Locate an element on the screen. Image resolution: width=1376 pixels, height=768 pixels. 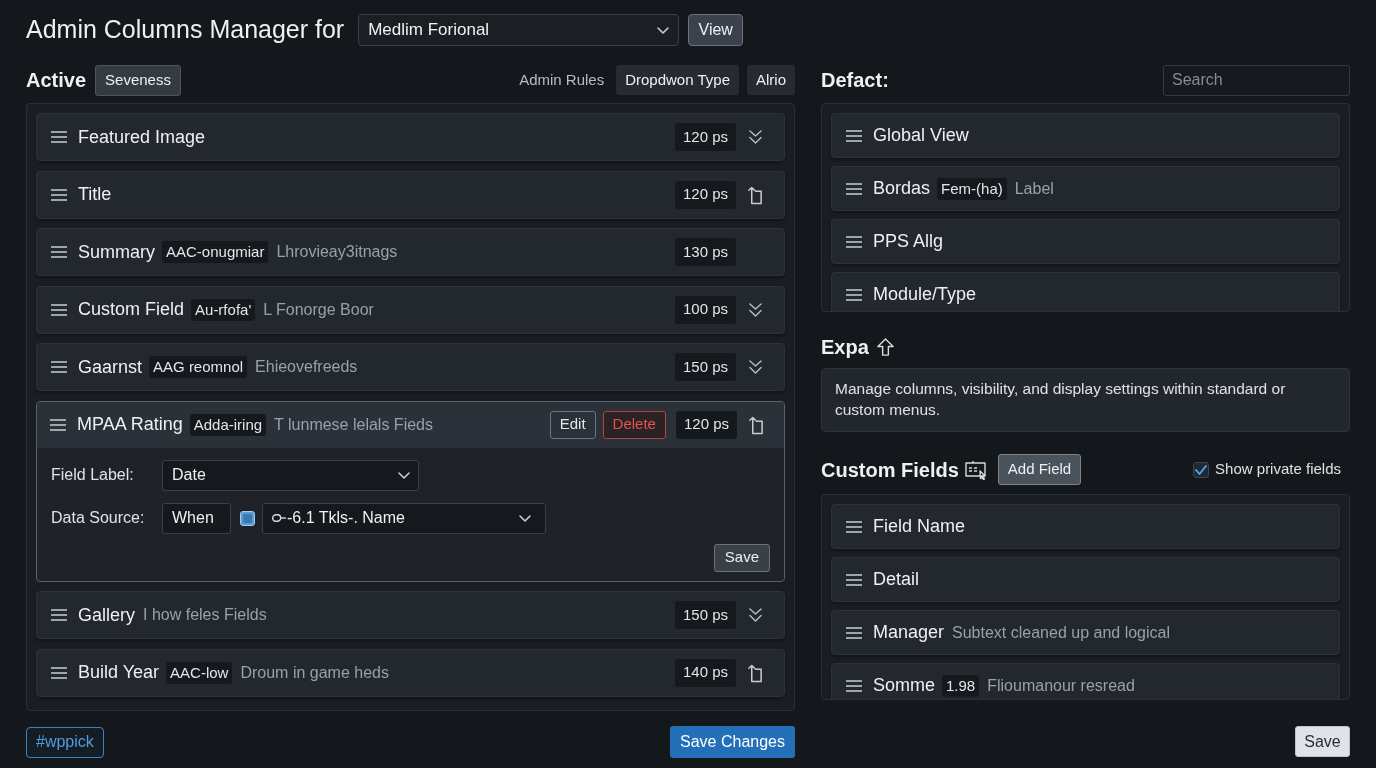
column-tag: AAC-onugmiar is located at coordinates (215, 252).